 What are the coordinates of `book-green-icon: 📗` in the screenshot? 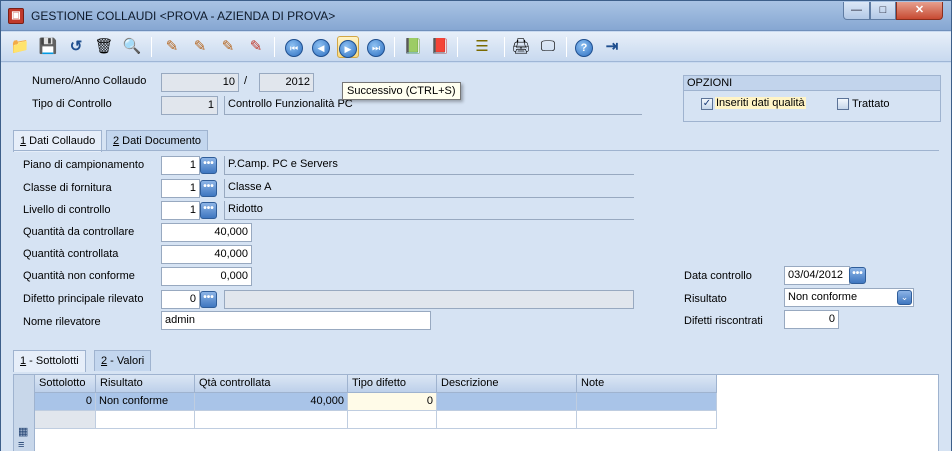 It's located at (413, 47).